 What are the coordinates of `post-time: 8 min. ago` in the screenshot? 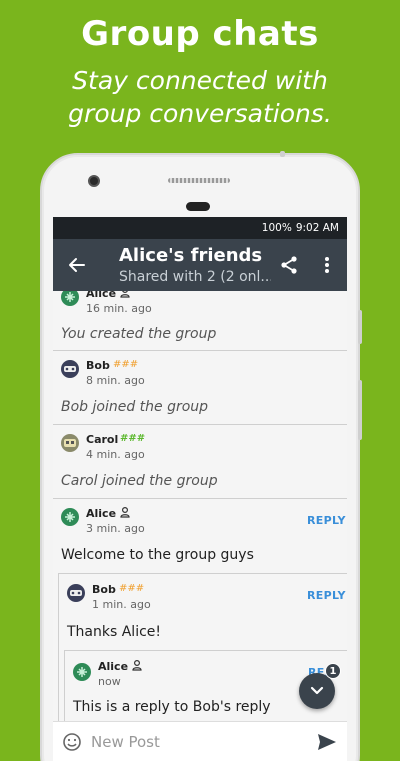 It's located at (115, 380).